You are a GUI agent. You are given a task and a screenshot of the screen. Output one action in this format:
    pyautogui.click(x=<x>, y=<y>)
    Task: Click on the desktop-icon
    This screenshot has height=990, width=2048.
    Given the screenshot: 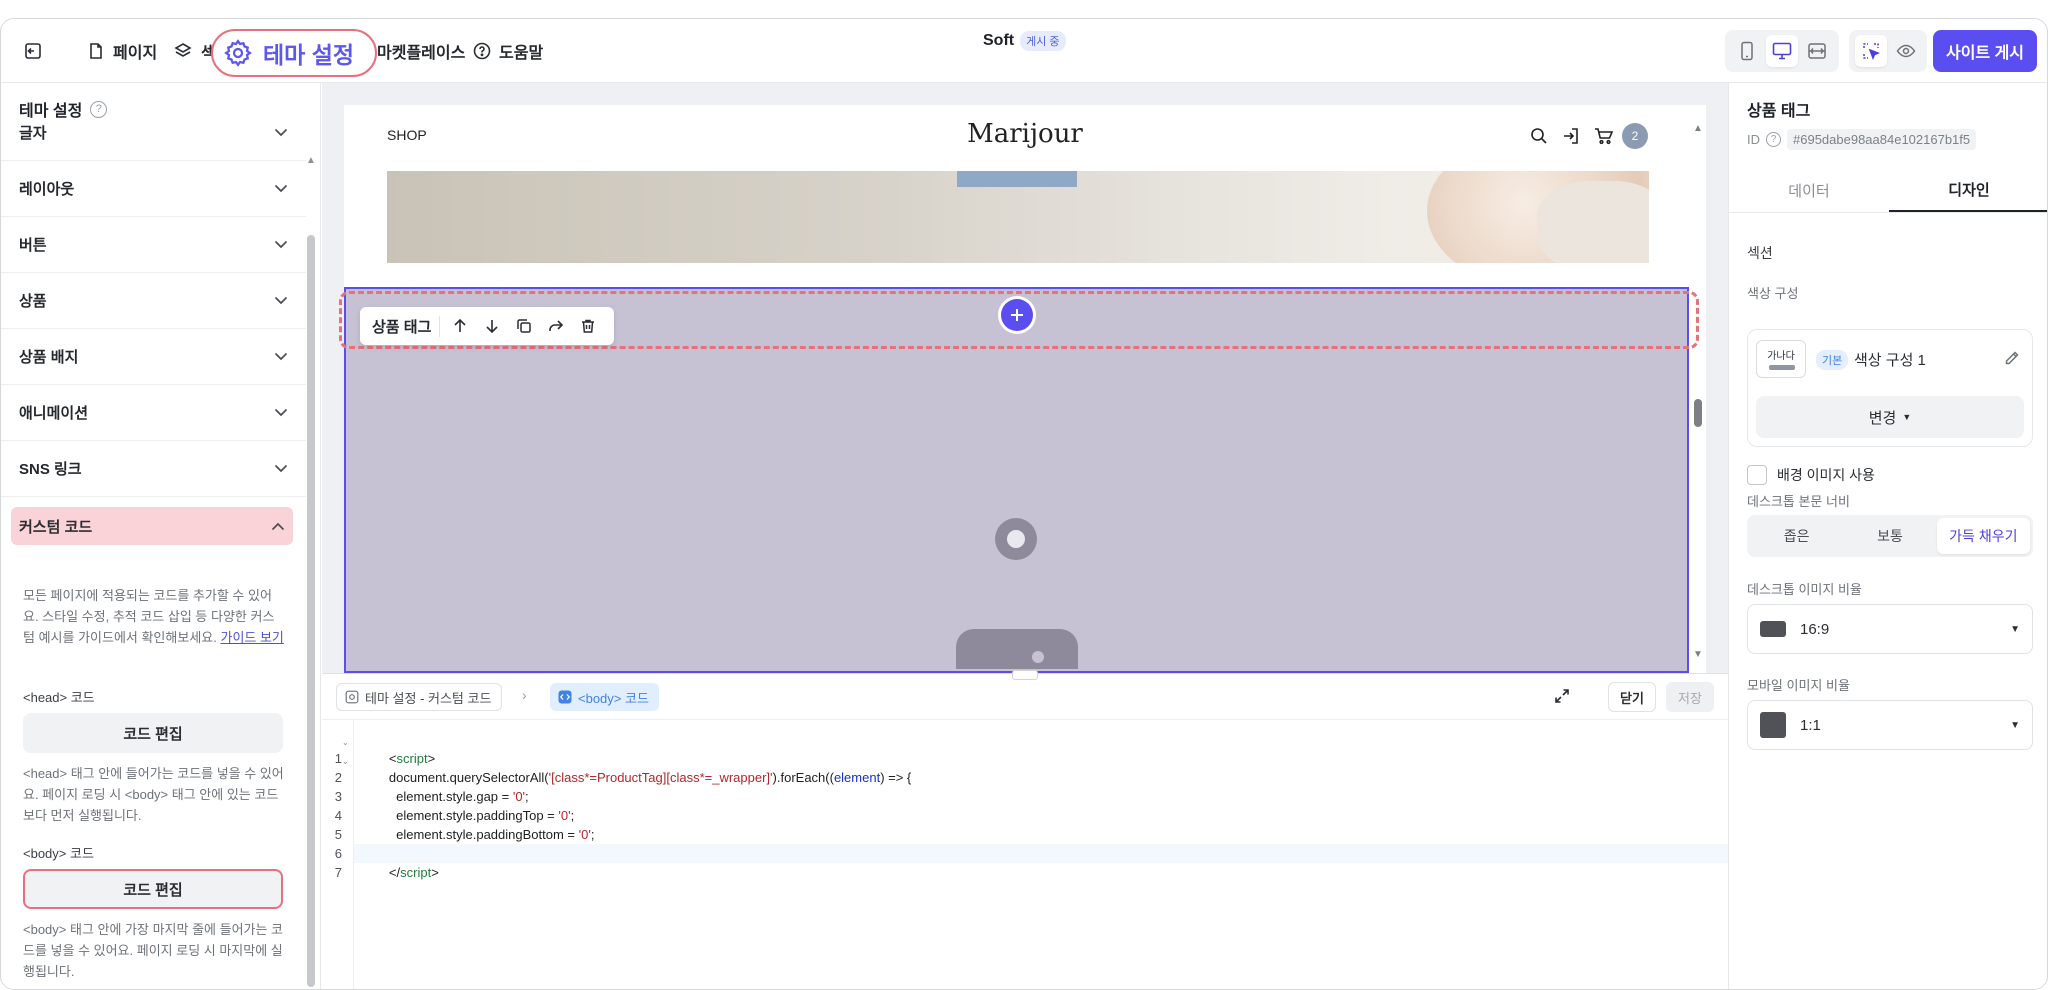 What is the action you would take?
    pyautogui.click(x=1782, y=51)
    